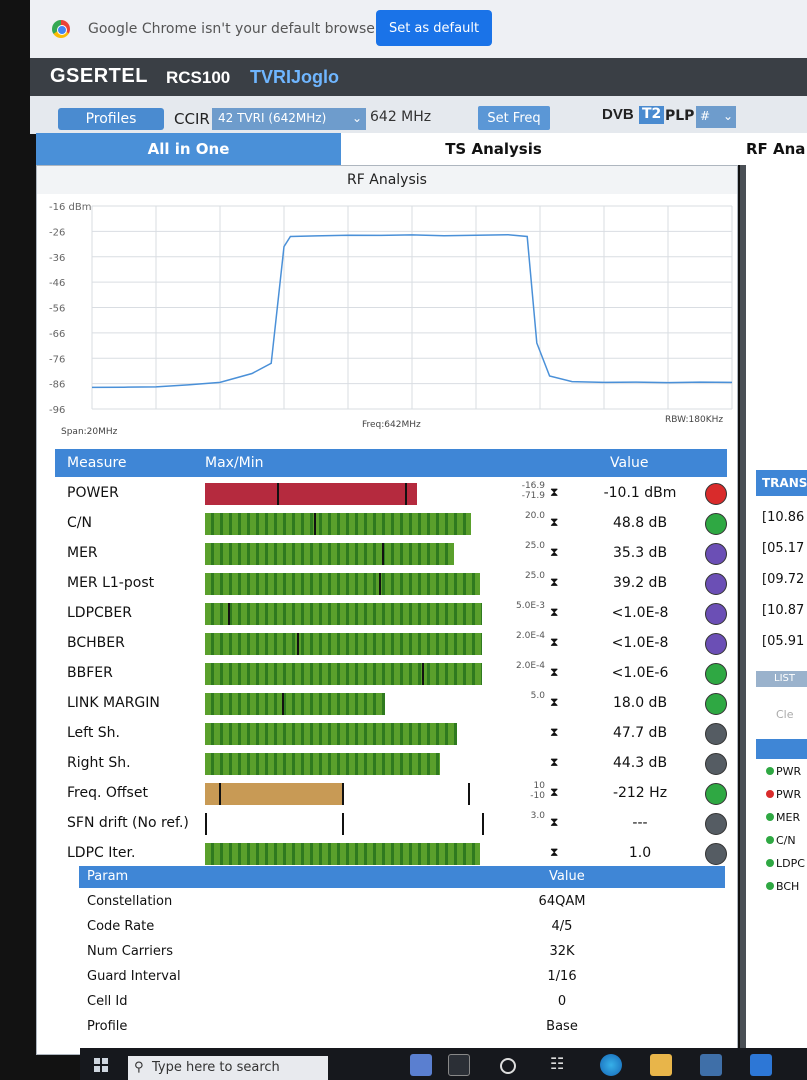  I want to click on measure-value: 39.2 dB, so click(640, 583).